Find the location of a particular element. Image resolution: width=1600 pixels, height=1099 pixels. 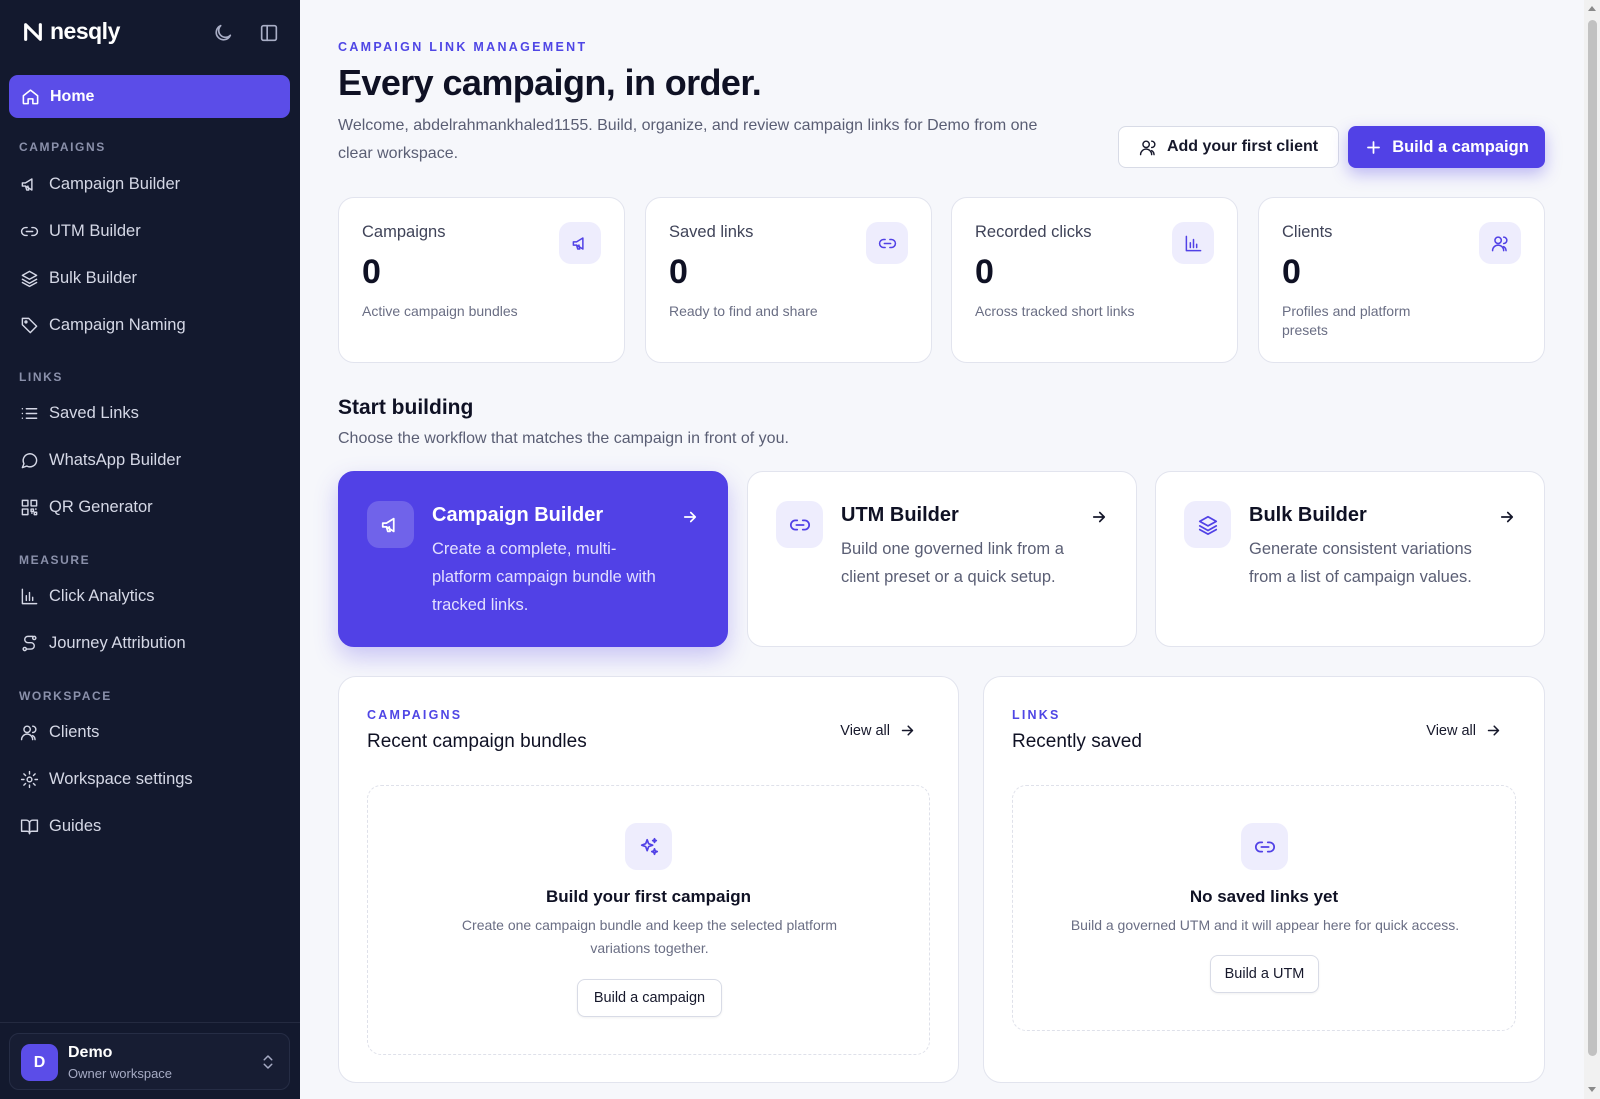

stat-label: Campaigns is located at coordinates (404, 232).